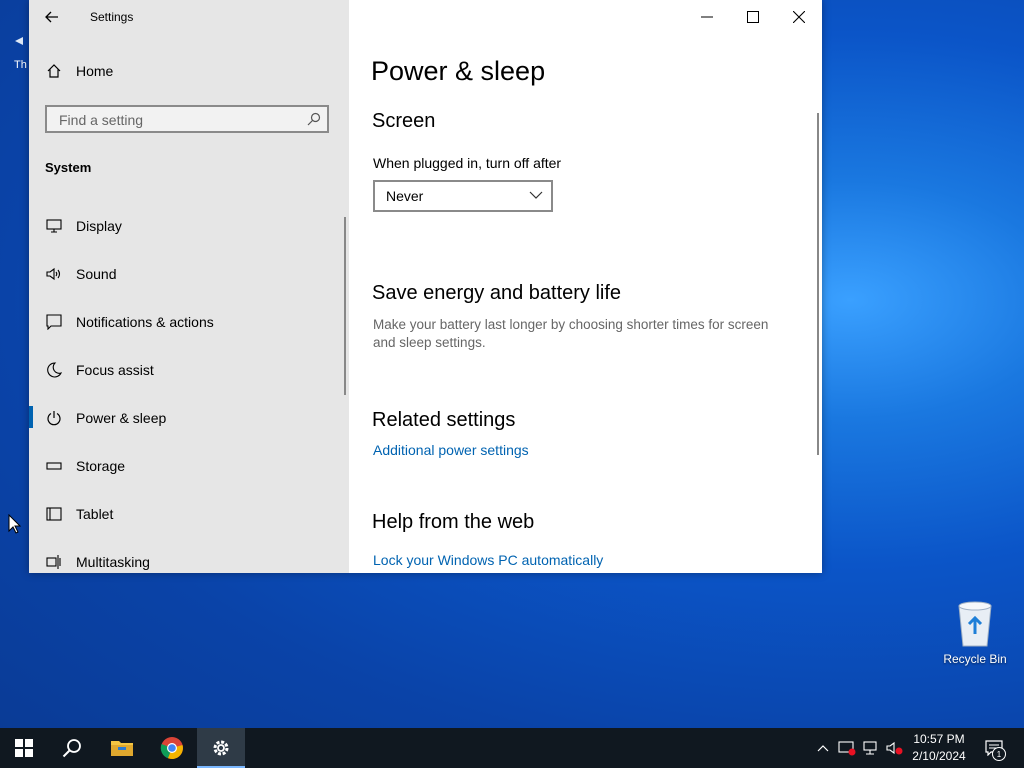 This screenshot has height=768, width=1024. Describe the element at coordinates (54, 71) in the screenshot. I see `home-icon` at that location.